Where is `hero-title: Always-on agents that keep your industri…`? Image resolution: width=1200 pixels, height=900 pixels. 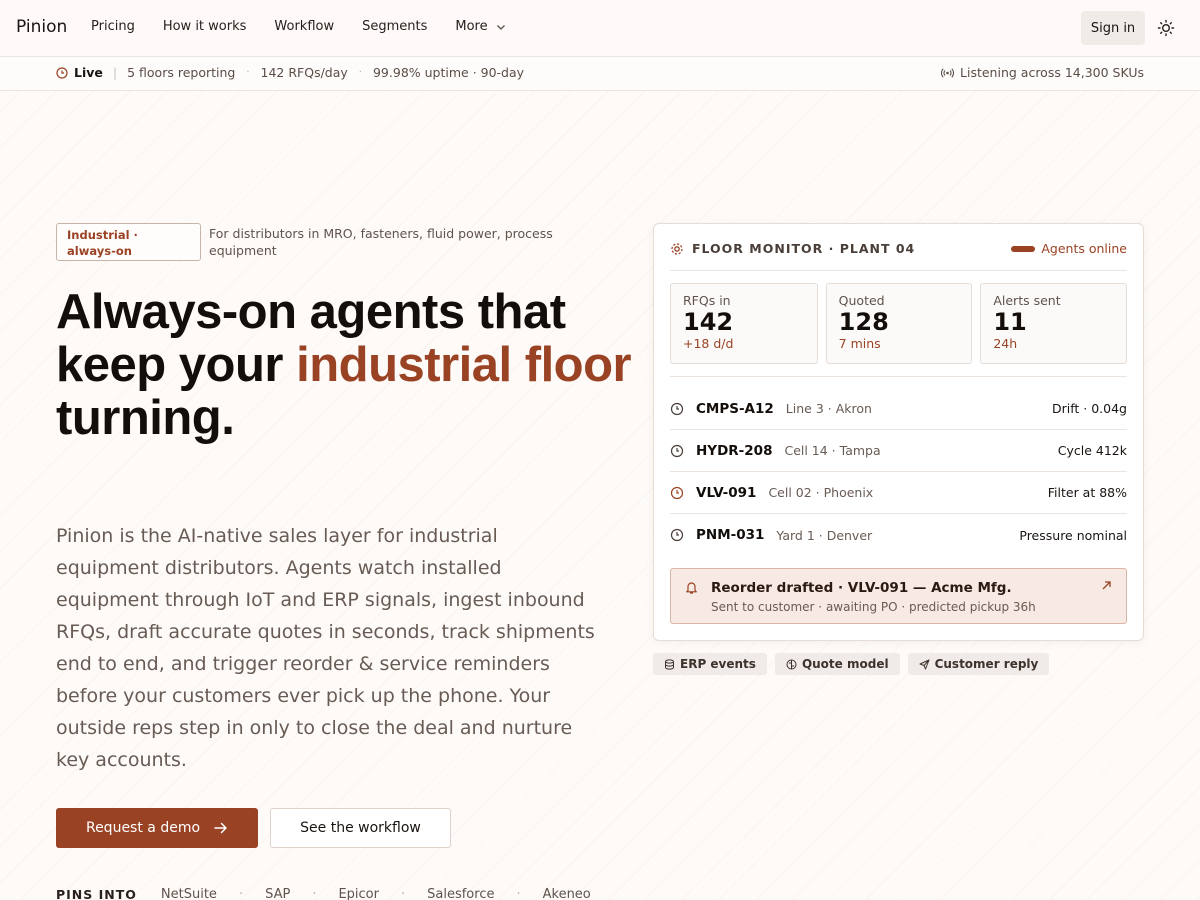
hero-title: Always-on agents that keep your industri… is located at coordinates (356, 365).